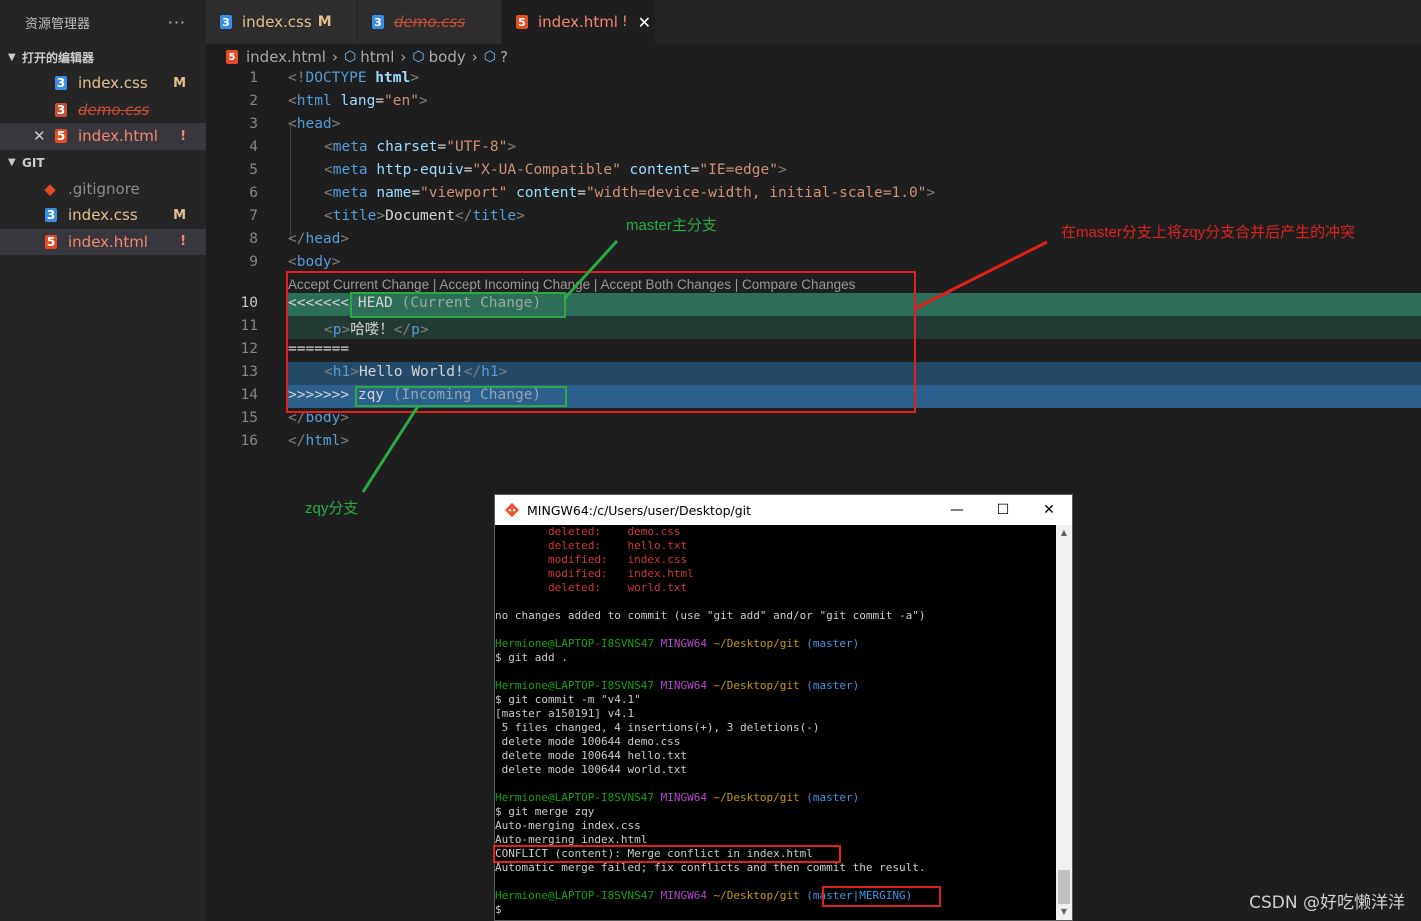 This screenshot has width=1421, height=921. Describe the element at coordinates (671, 225) in the screenshot. I see `master-branch-note: master主分支` at that location.